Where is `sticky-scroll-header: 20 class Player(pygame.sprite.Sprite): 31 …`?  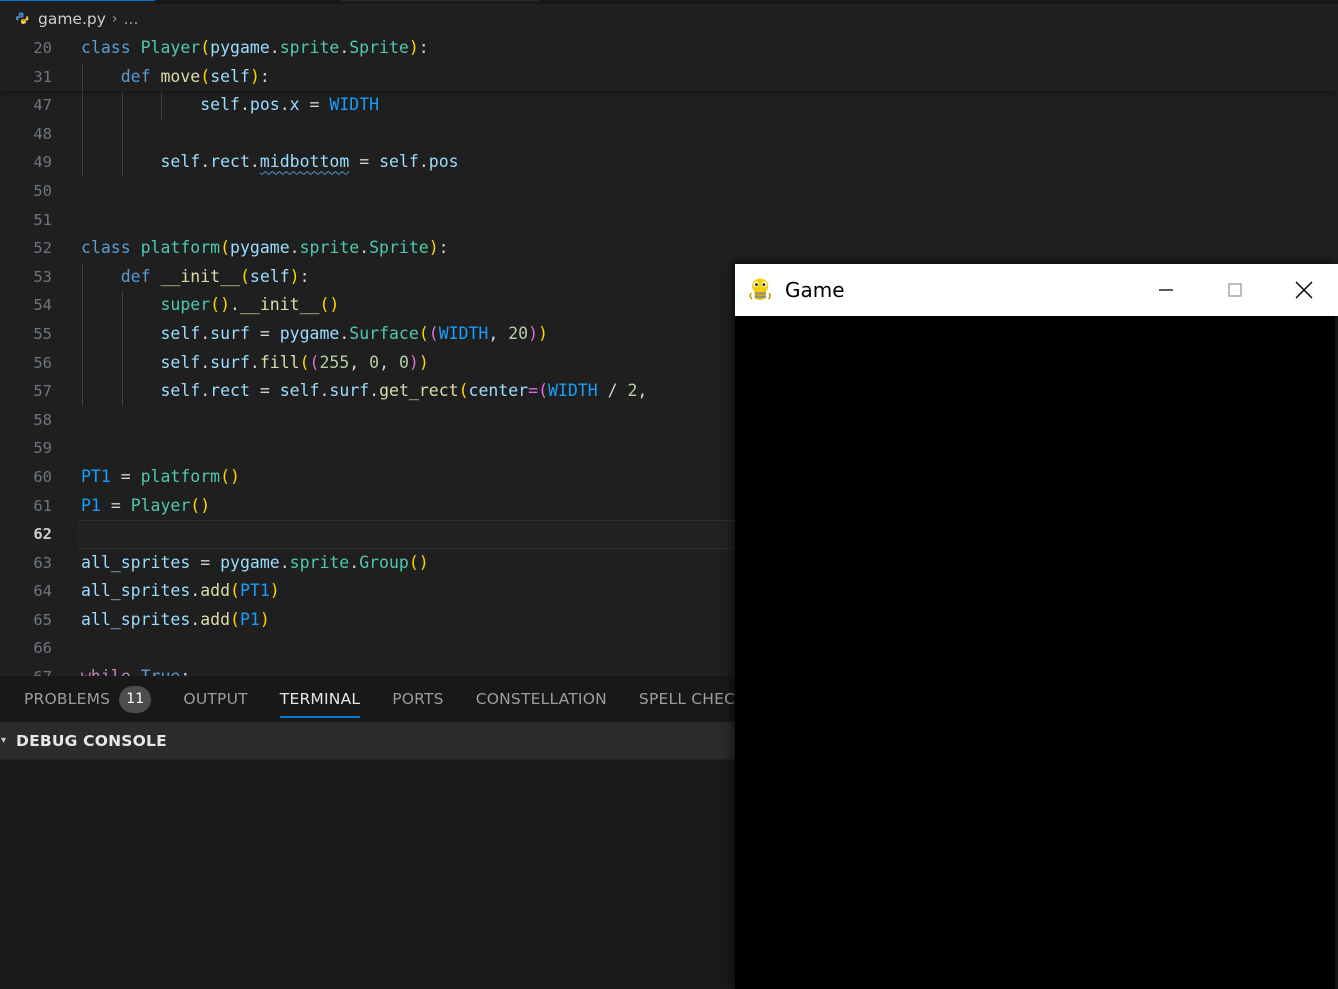 sticky-scroll-header: 20 class Player(pygame.sprite.Sprite): 31 … is located at coordinates (669, 63).